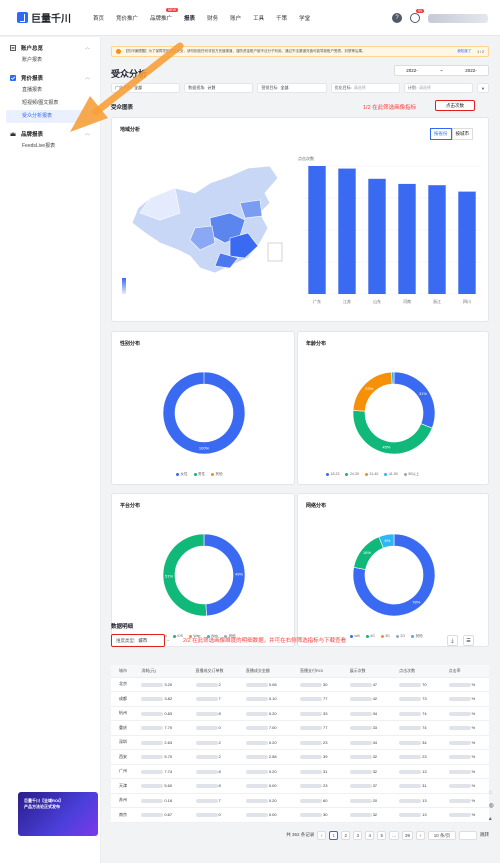 The height and width of the screenshot is (863, 500). Describe the element at coordinates (483, 88) in the screenshot. I see `filter-funnel-button: ▼` at that location.